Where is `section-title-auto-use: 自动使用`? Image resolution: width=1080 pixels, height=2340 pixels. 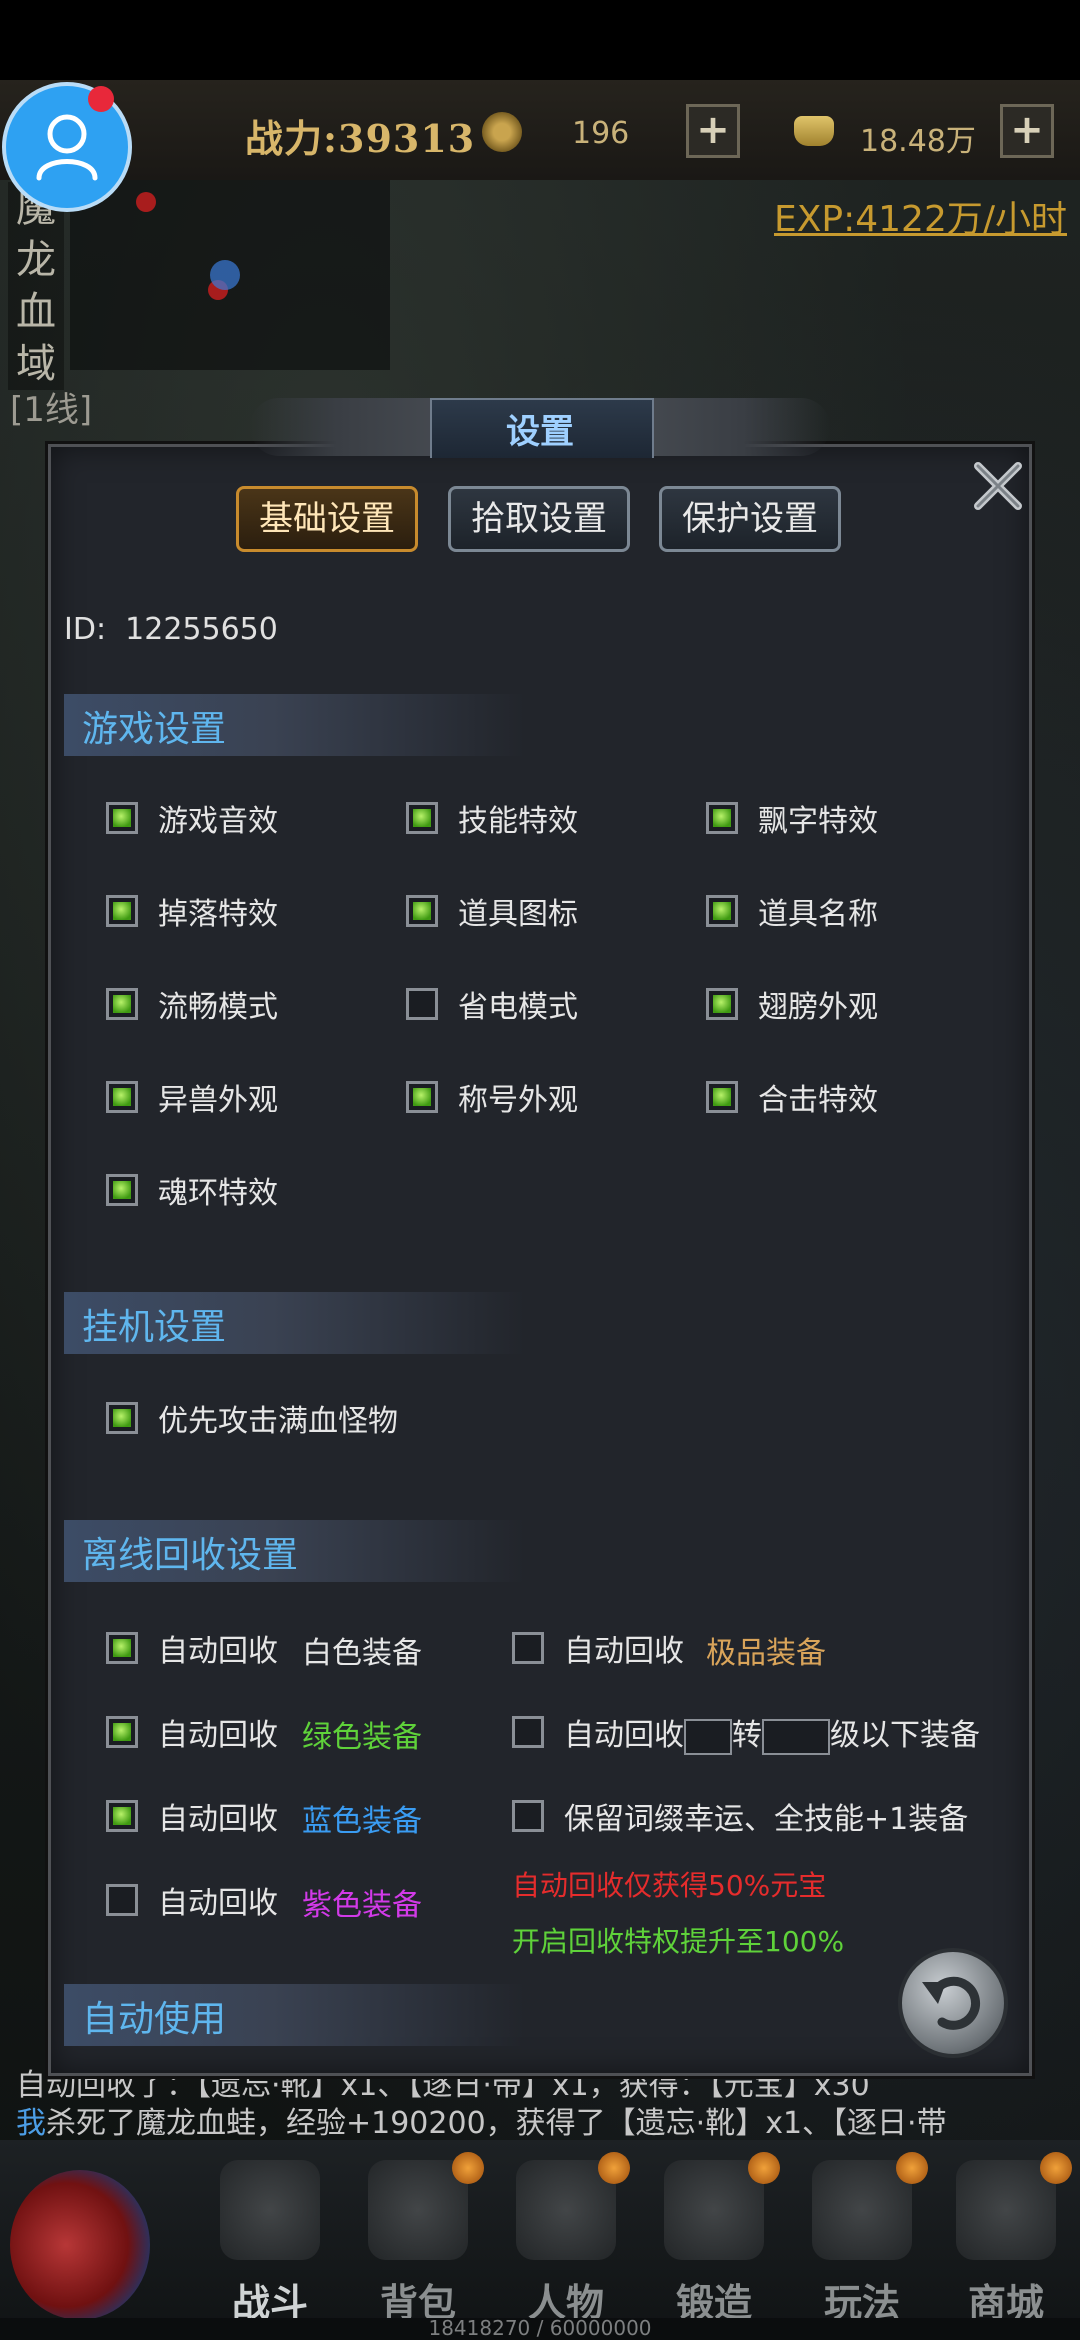
section-title-auto-use: 自动使用 is located at coordinates (154, 2019).